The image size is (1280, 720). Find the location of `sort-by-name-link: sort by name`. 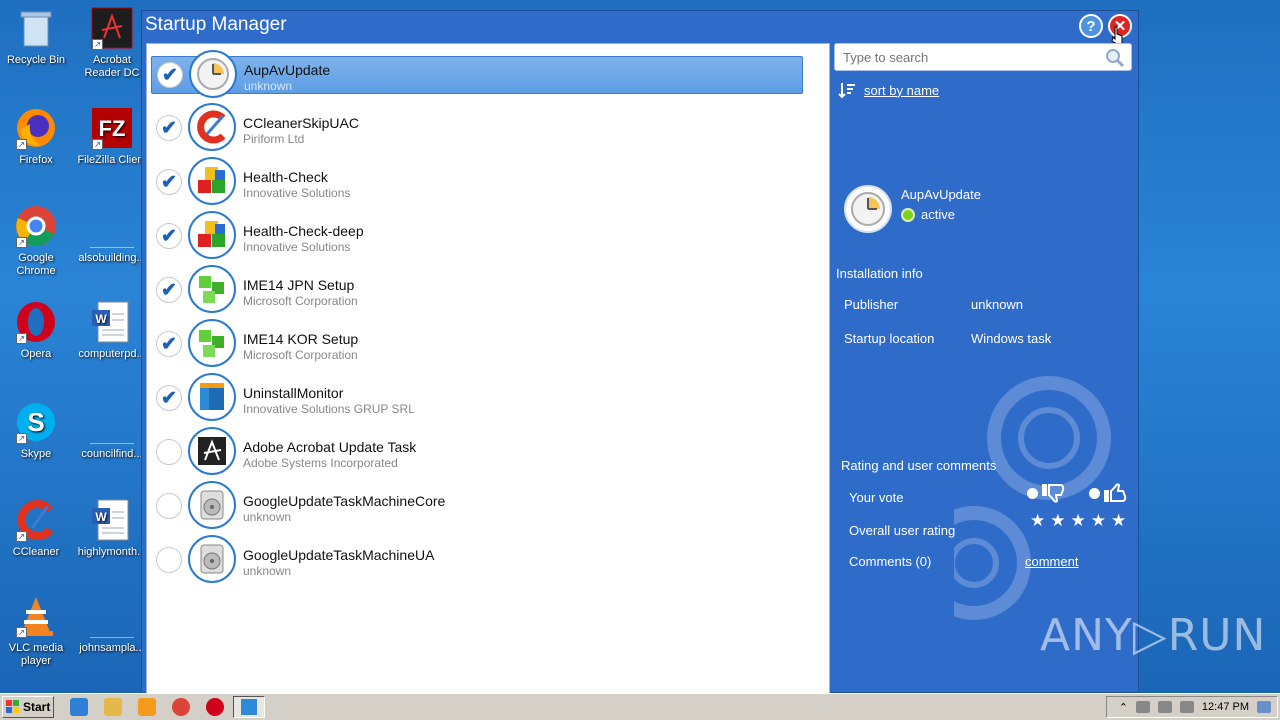

sort-by-name-link: sort by name is located at coordinates (901, 90).